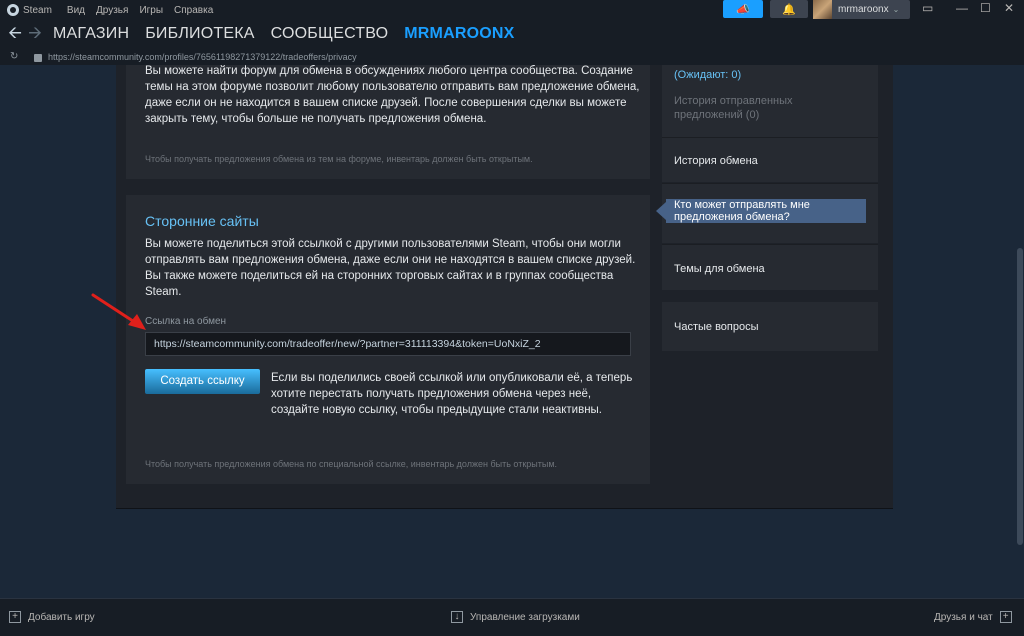 The width and height of the screenshot is (1024, 636). I want to click on back-arrow-icon: 🡨, so click(15, 34).